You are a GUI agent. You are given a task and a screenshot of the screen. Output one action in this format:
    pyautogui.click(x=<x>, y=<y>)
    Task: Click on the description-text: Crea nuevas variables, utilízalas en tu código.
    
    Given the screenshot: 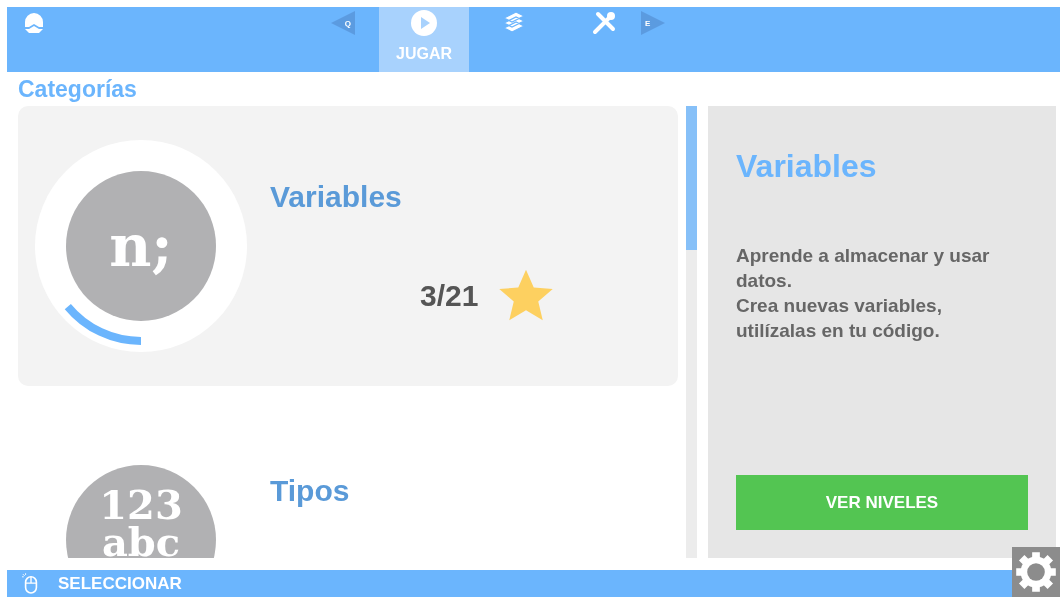 What is the action you would take?
    pyautogui.click(x=839, y=318)
    